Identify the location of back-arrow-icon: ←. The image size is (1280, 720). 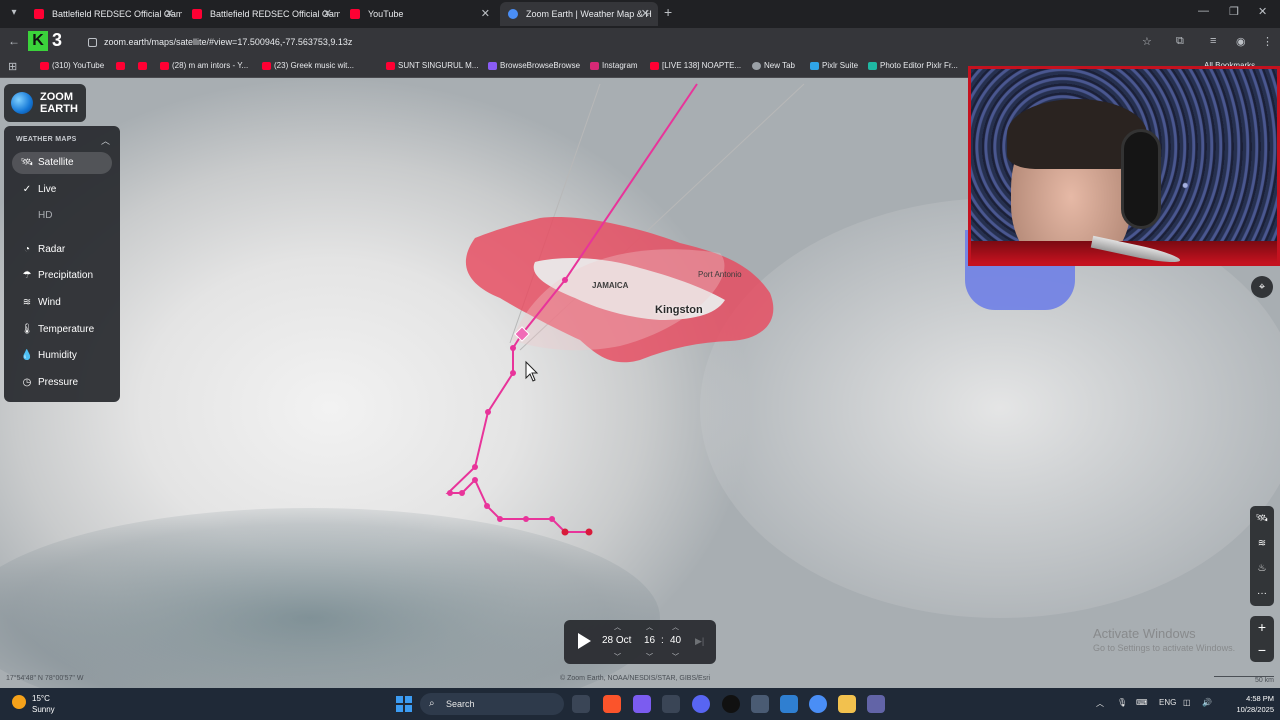
(14, 41).